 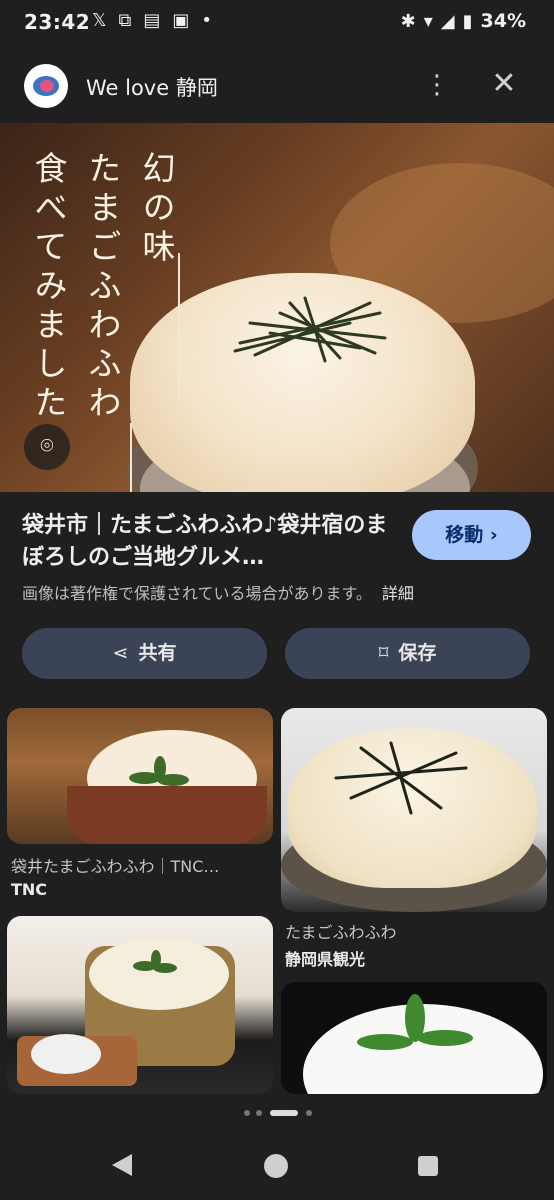 I want to click on share-icon: ⋖, so click(x=120, y=653).